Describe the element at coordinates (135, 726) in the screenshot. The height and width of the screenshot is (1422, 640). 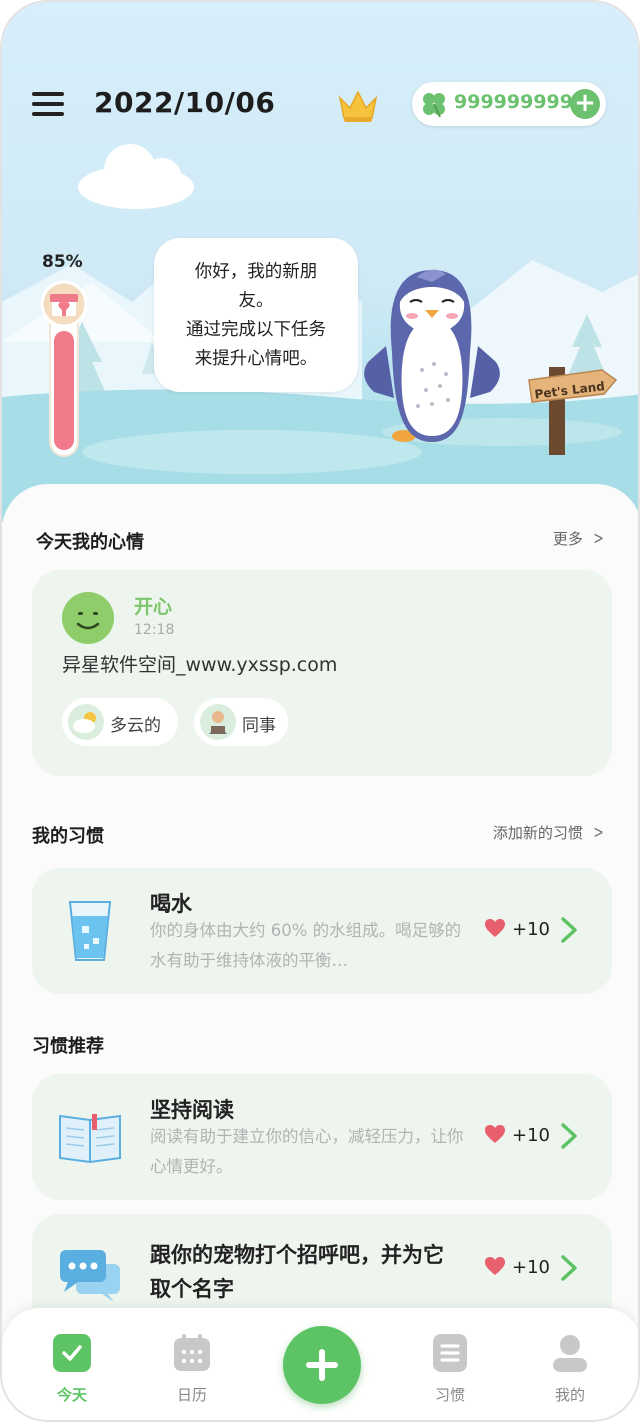
I see `weather-tag-label: 多云的` at that location.